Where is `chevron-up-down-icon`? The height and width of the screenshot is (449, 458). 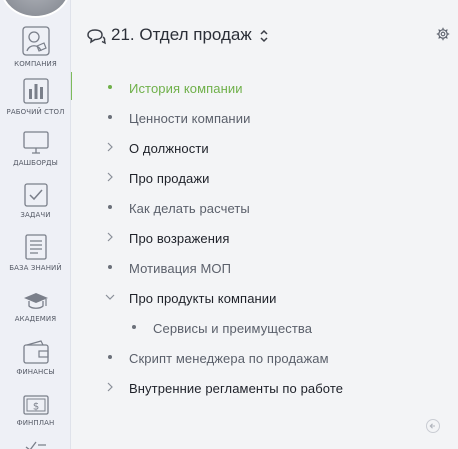
chevron-up-down-icon is located at coordinates (264, 36).